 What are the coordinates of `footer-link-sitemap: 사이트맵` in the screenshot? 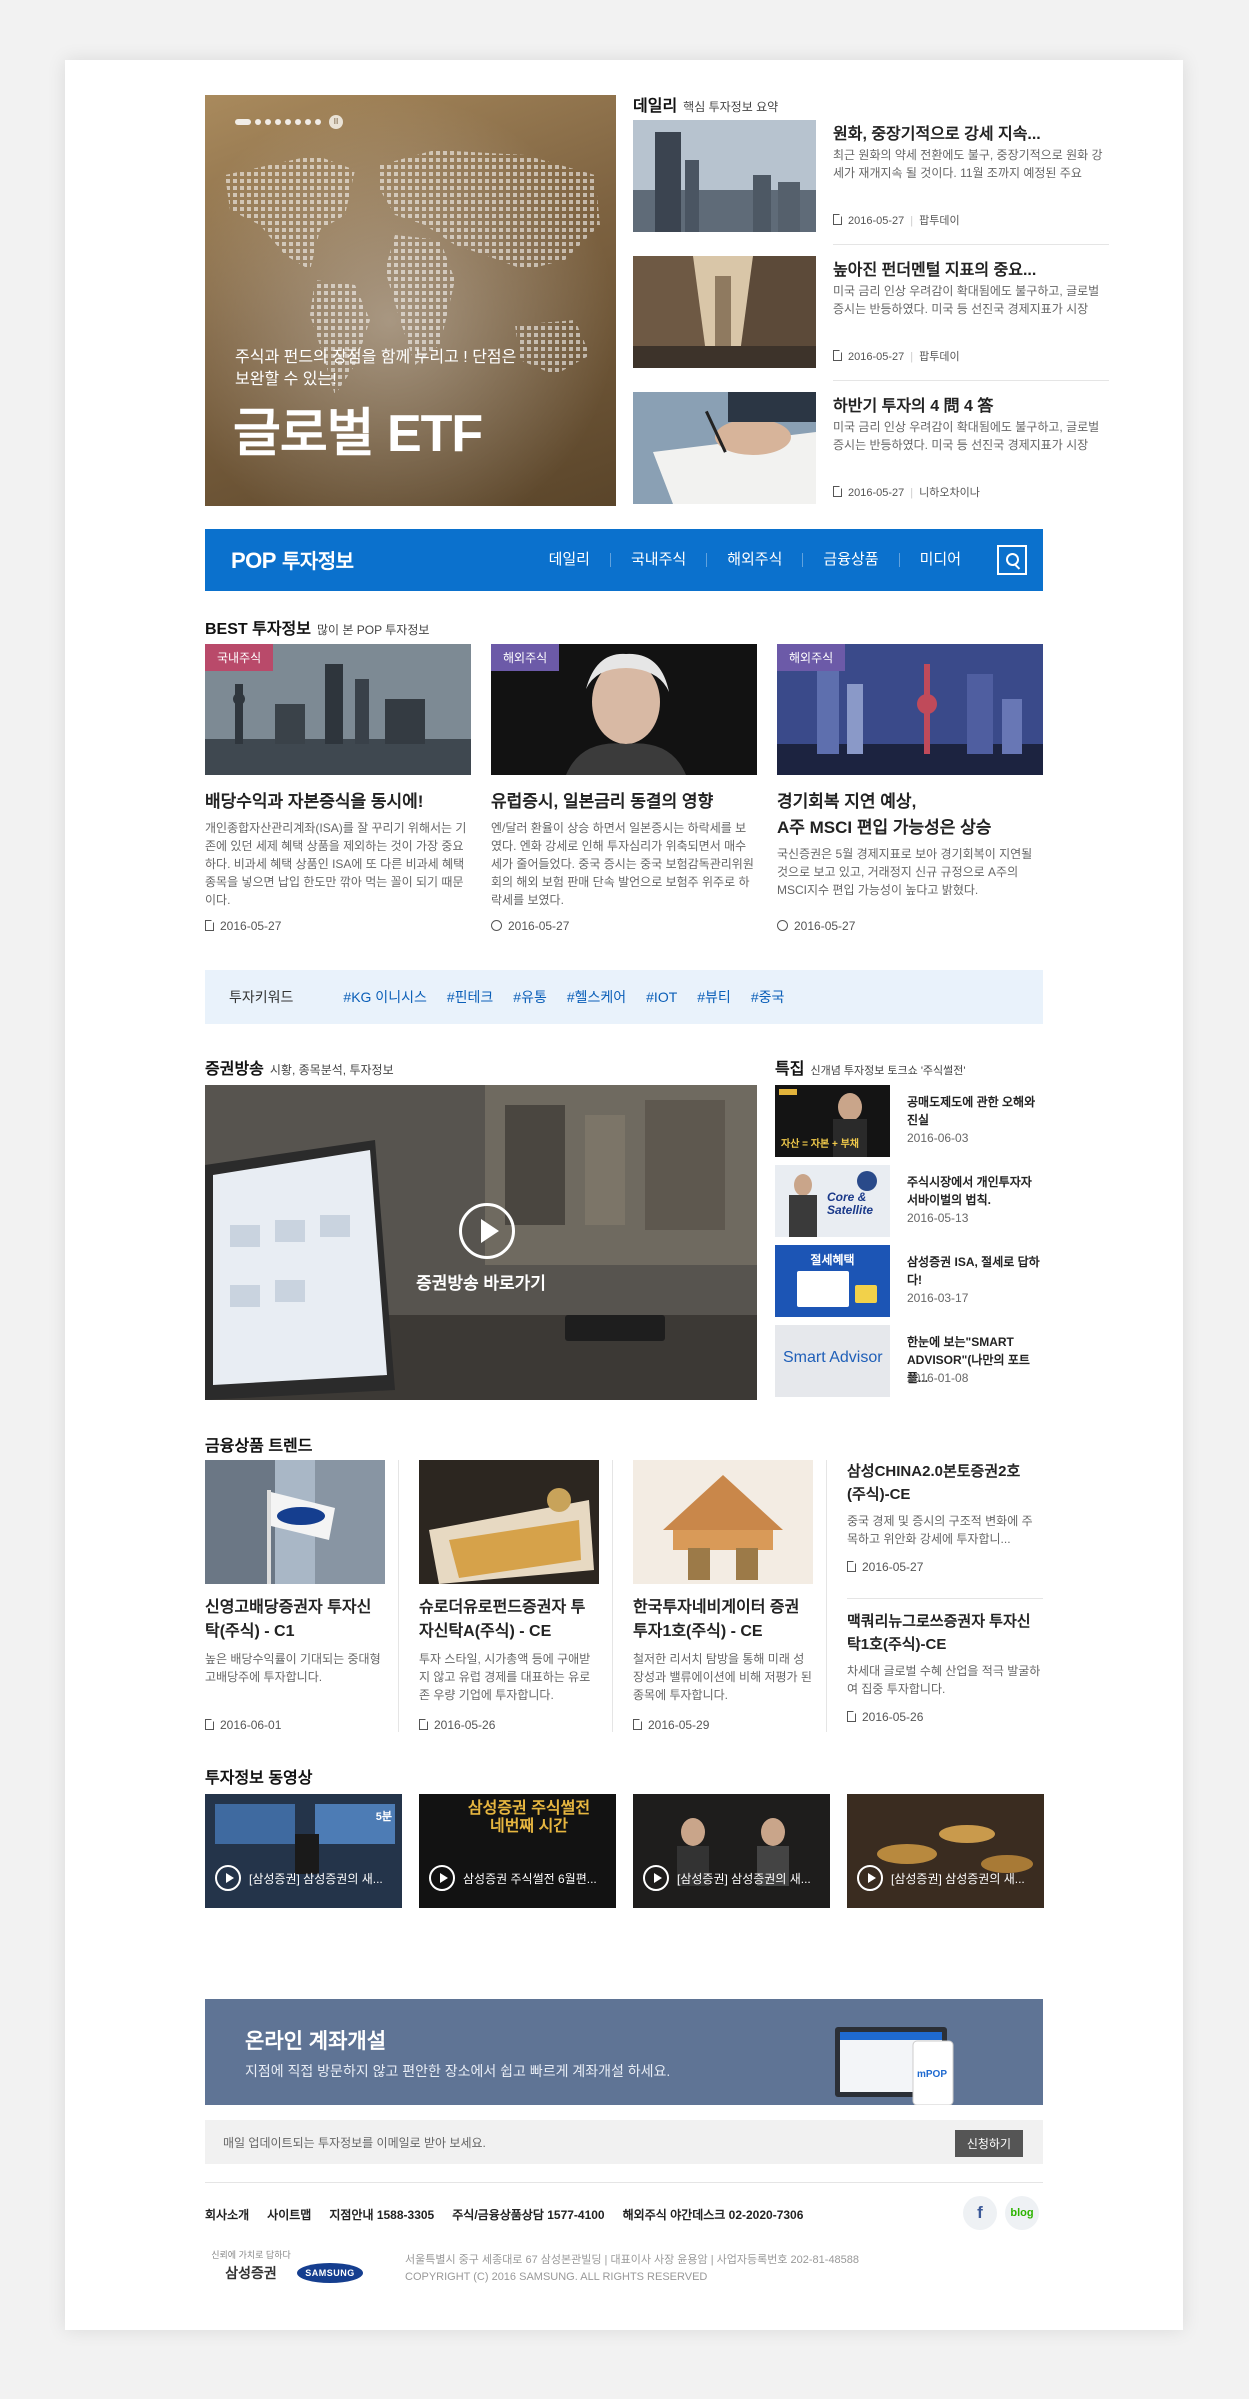 It's located at (289, 2214).